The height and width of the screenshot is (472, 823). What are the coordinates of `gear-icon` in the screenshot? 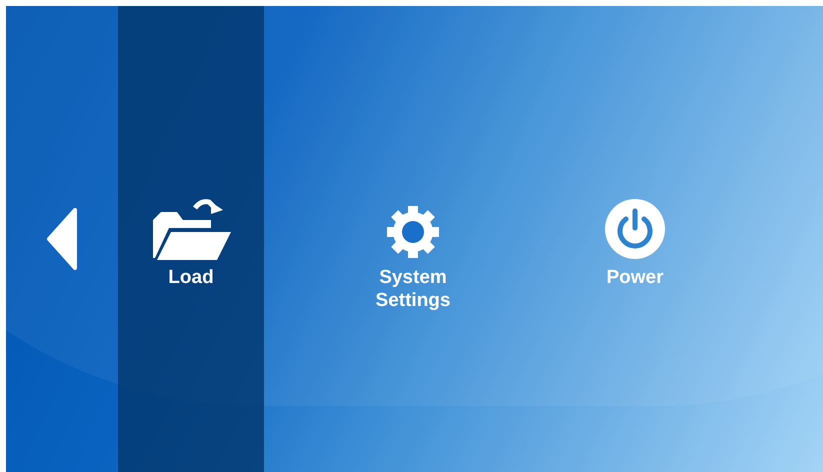 It's located at (413, 232).